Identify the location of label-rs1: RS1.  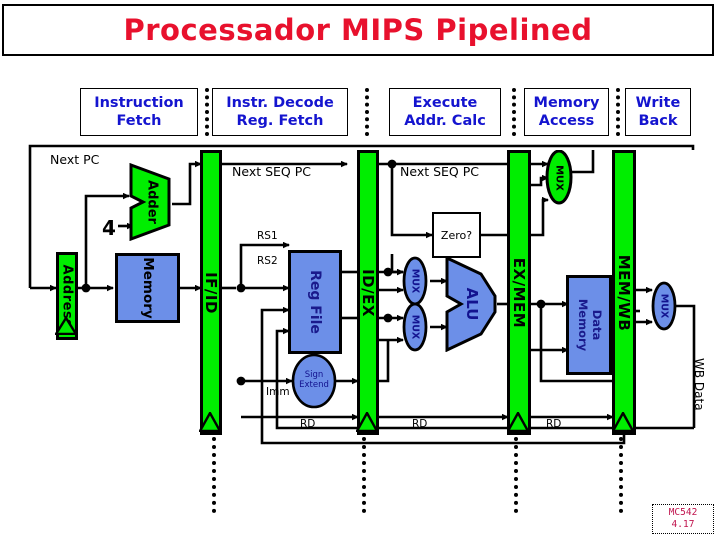
(267, 236).